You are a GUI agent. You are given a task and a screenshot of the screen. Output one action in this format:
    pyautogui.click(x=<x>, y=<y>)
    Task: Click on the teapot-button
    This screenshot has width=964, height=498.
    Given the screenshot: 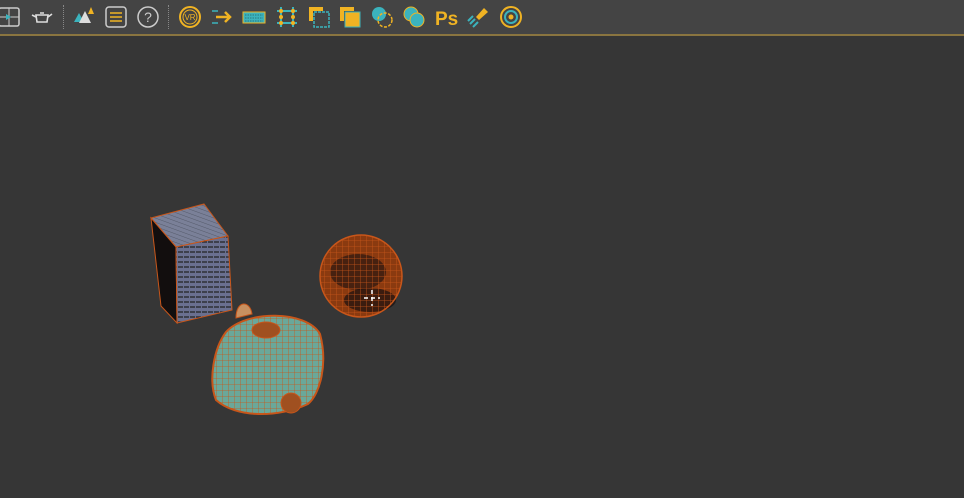 What is the action you would take?
    pyautogui.click(x=42, y=17)
    